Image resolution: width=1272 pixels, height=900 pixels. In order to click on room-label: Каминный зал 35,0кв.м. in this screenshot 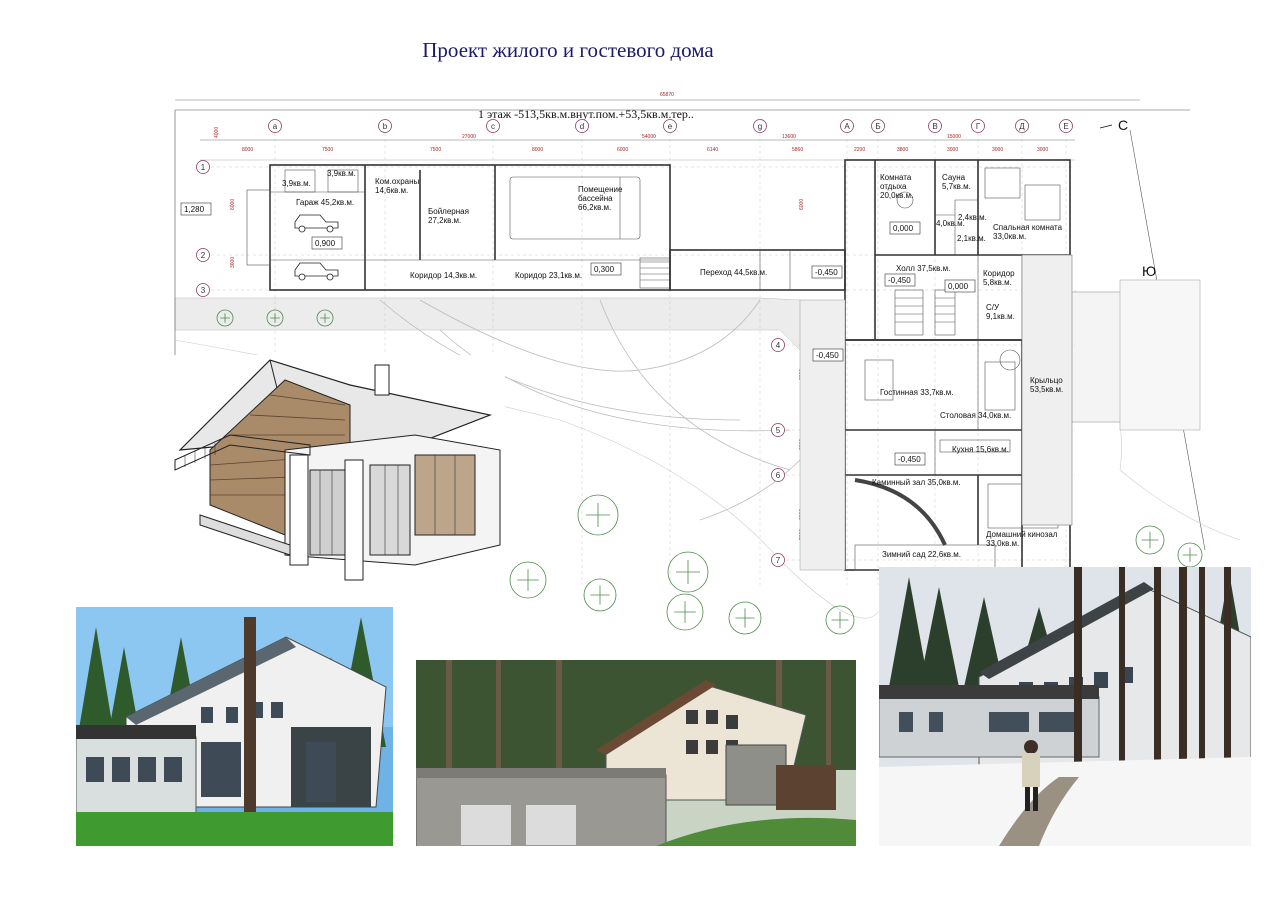, I will do `click(916, 482)`.